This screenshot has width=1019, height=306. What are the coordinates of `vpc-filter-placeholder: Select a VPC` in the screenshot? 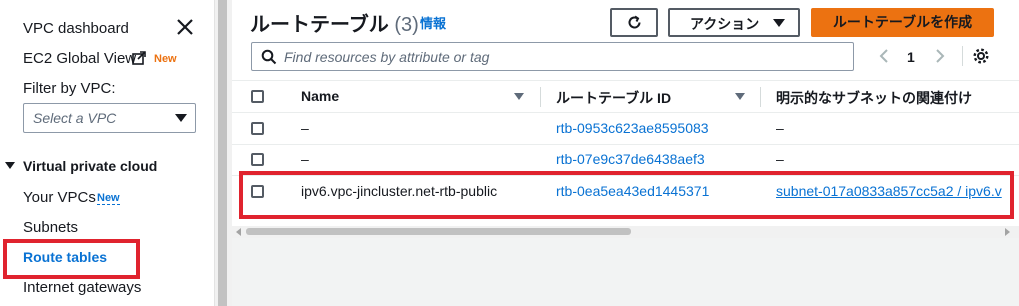 It's located at (75, 118).